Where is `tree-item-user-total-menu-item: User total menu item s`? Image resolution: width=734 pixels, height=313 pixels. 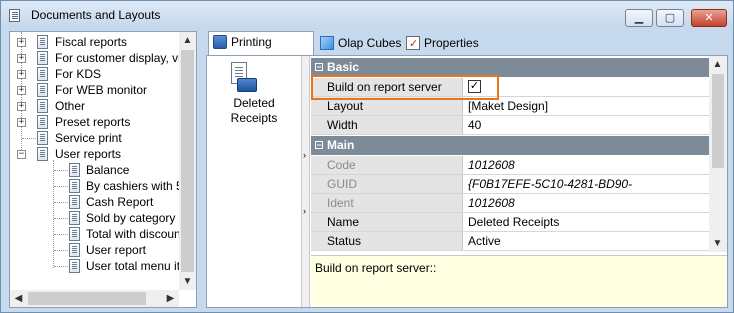
tree-item-user-total-menu-item: User total menu item s is located at coordinates (95, 266).